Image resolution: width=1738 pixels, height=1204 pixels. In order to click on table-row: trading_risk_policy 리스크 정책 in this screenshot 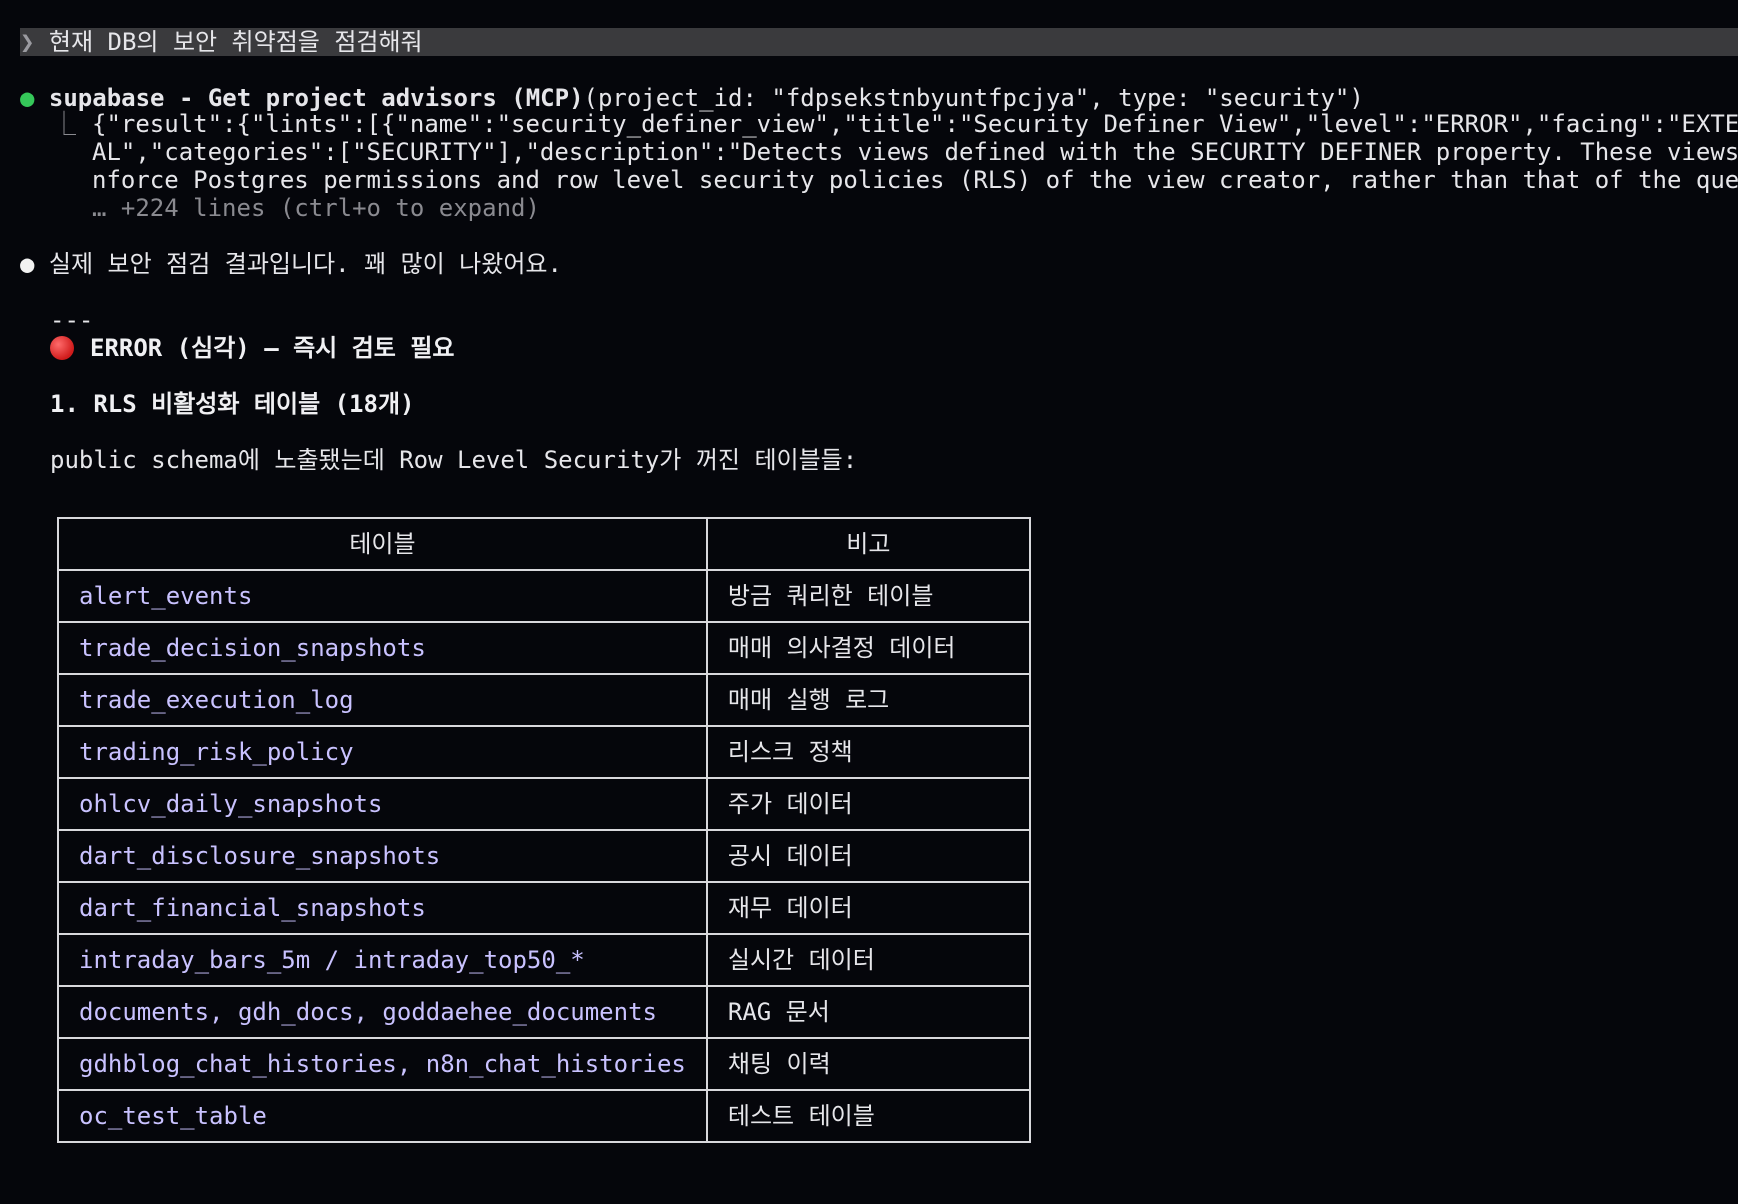, I will do `click(544, 752)`.